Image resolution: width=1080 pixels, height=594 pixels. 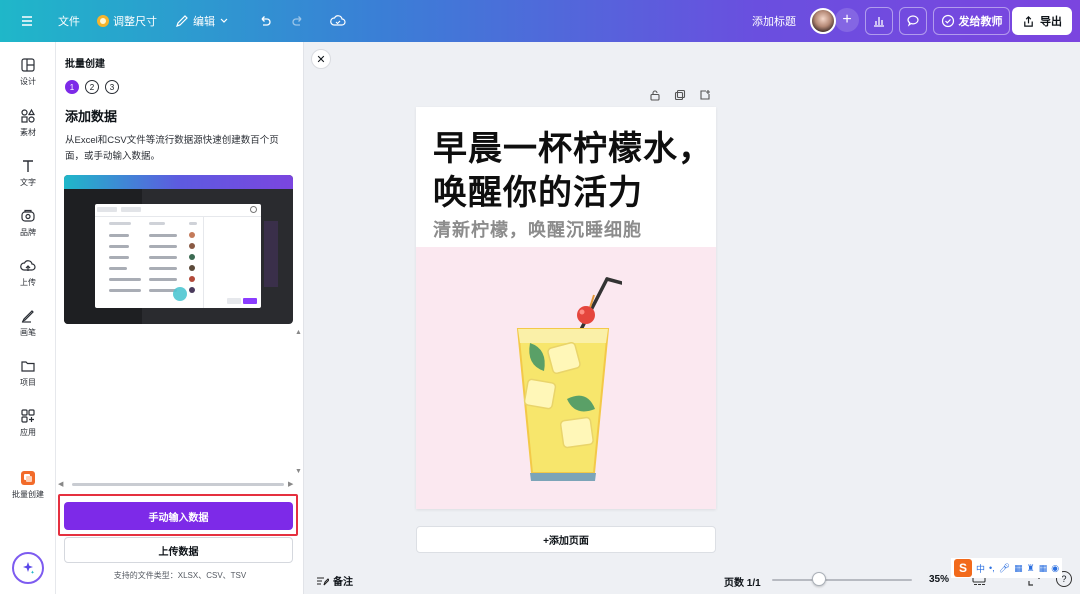 What do you see at coordinates (939, 579) in the screenshot?
I see `zoom-level: 35%` at bounding box center [939, 579].